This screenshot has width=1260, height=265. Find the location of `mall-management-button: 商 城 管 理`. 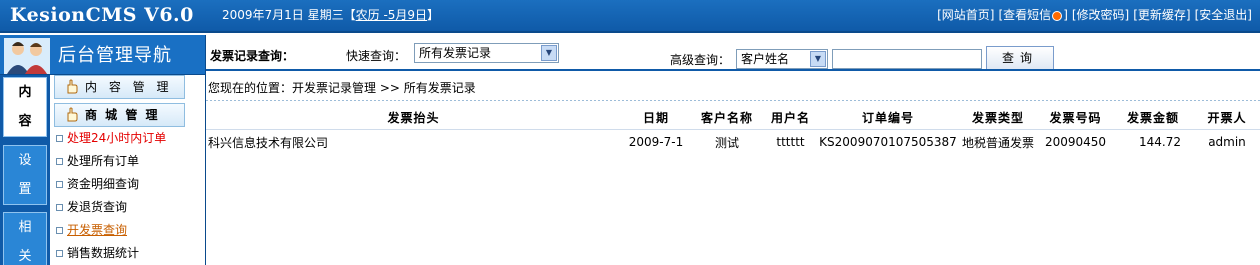

mall-management-button: 商 城 管 理 is located at coordinates (119, 115).